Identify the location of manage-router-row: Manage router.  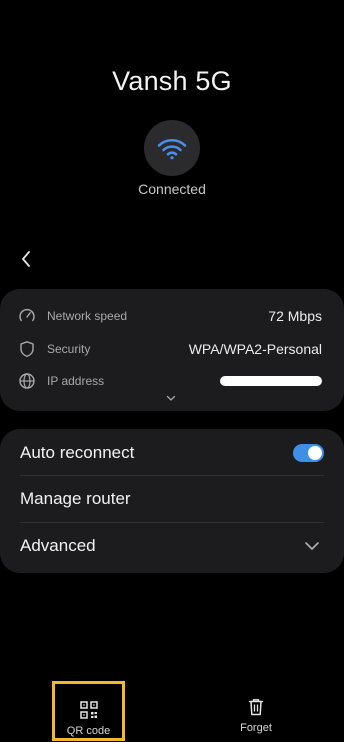
(172, 499).